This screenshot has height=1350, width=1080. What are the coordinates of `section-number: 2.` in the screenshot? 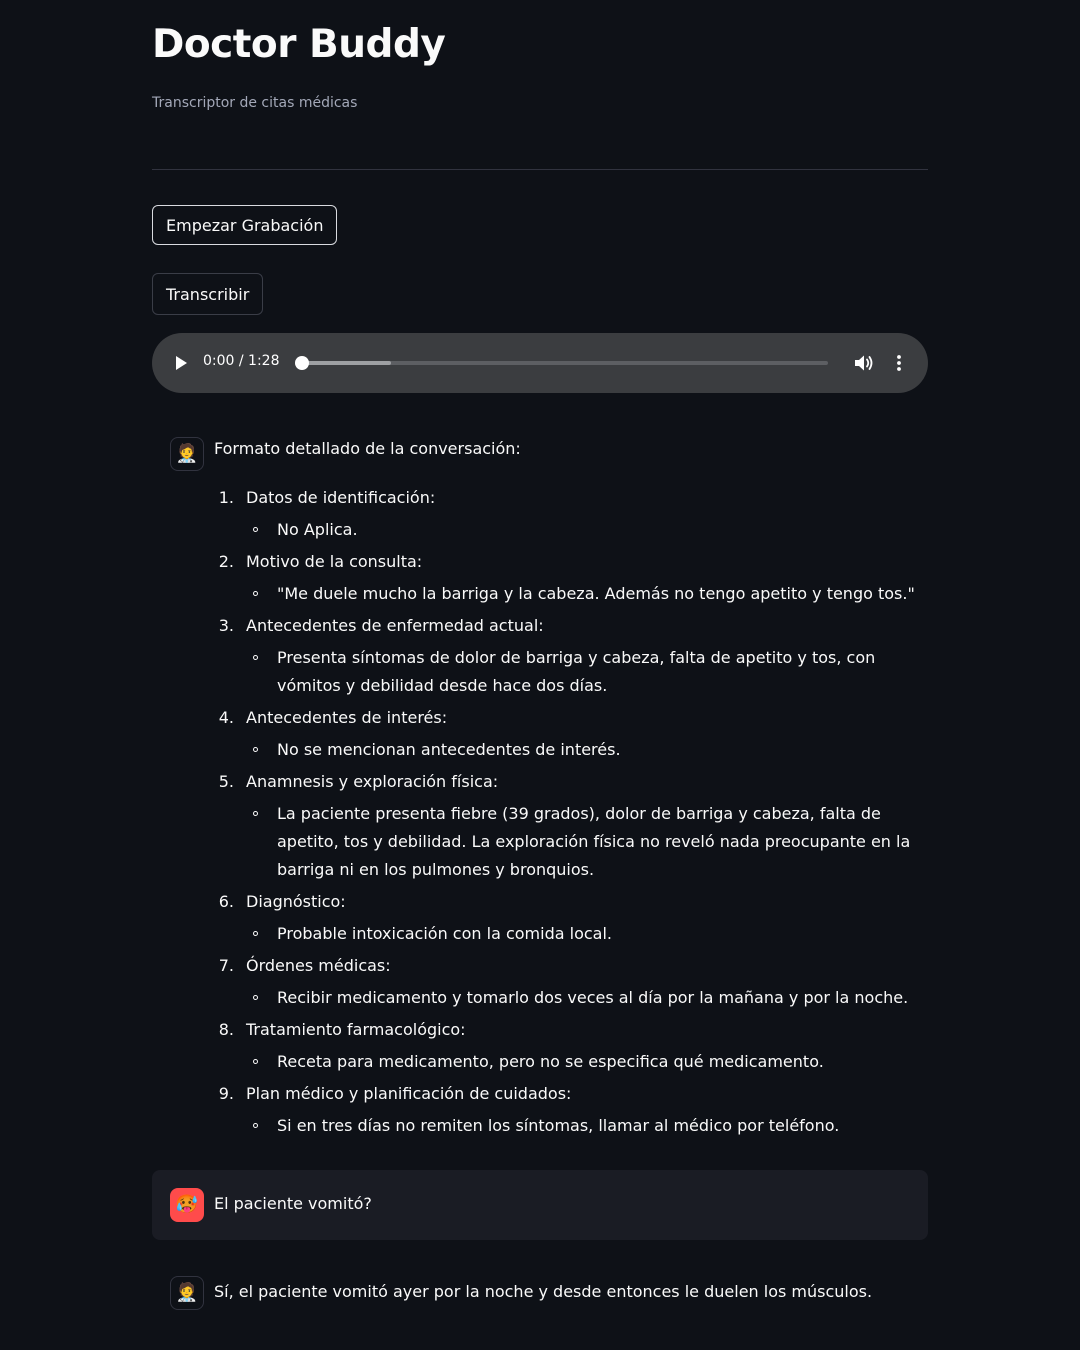 It's located at (226, 561).